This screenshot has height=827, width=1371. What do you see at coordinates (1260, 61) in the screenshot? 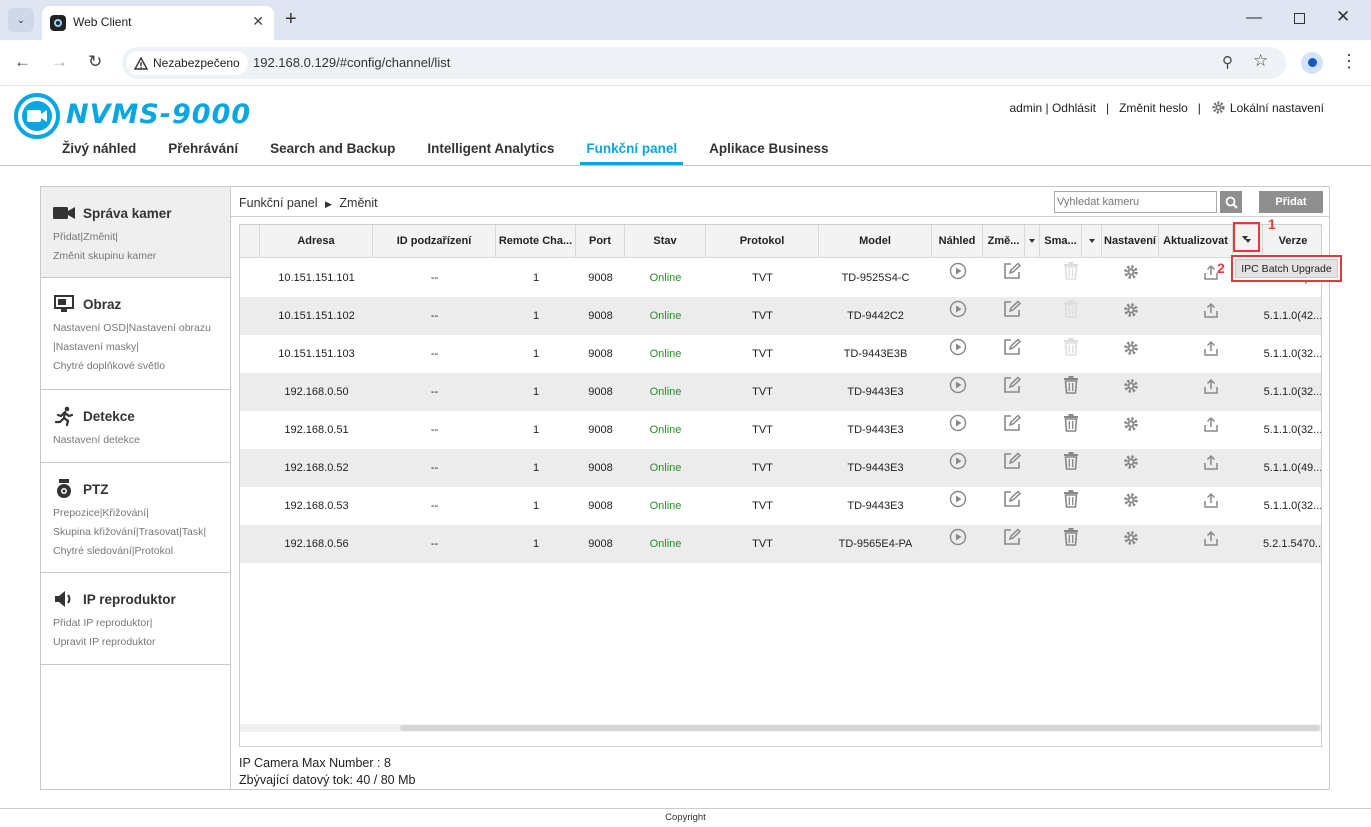
I see `bookmark-star-icon: ☆` at bounding box center [1260, 61].